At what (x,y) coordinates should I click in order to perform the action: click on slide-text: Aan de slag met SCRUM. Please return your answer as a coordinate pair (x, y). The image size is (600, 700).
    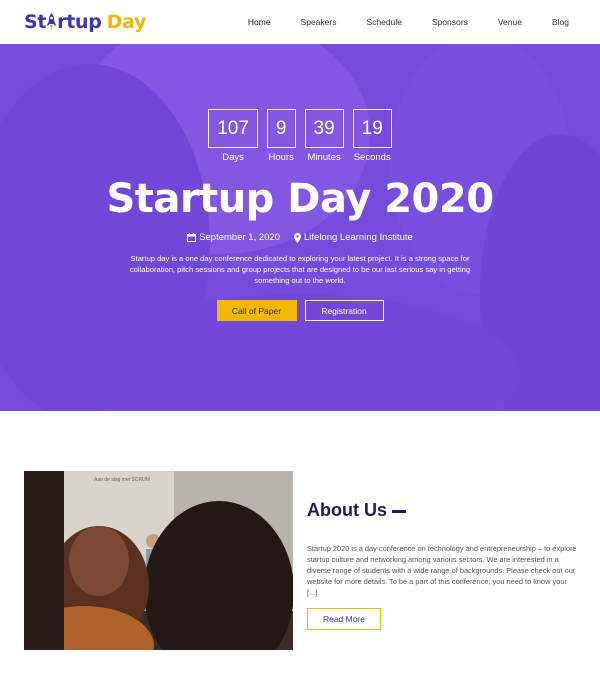
    Looking at the image, I should click on (122, 480).